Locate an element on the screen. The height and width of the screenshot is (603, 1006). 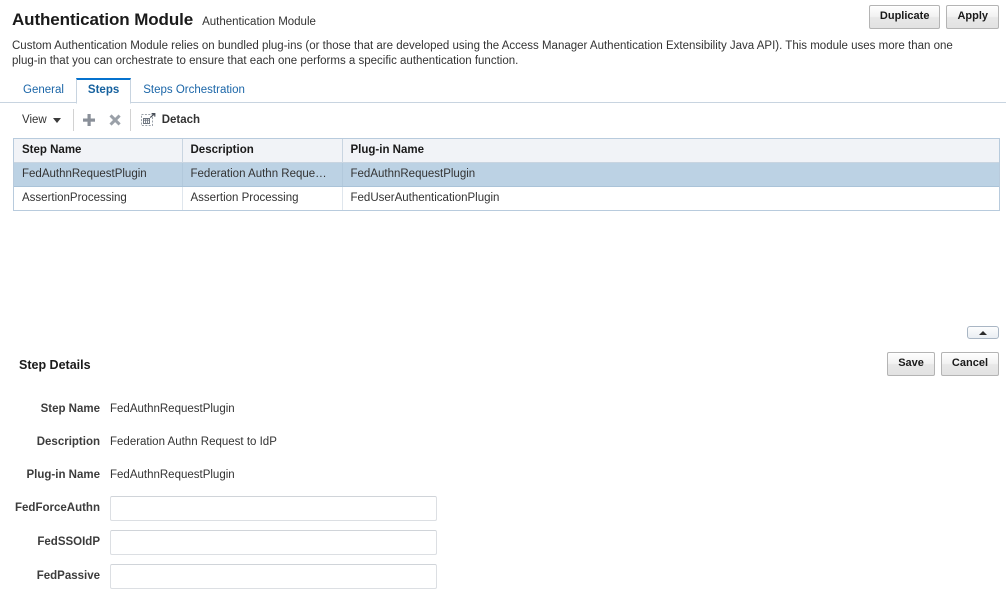
table-header-row: Step Name Description Plug-in Name is located at coordinates (506, 151).